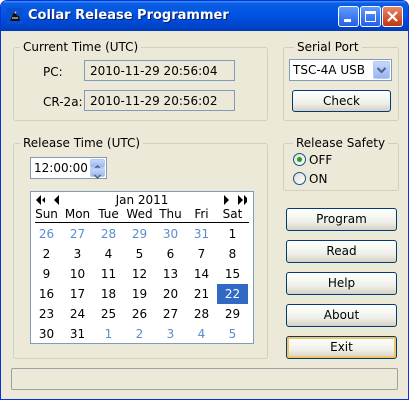 Image resolution: width=409 pixels, height=400 pixels. I want to click on status-bar, so click(204, 379).